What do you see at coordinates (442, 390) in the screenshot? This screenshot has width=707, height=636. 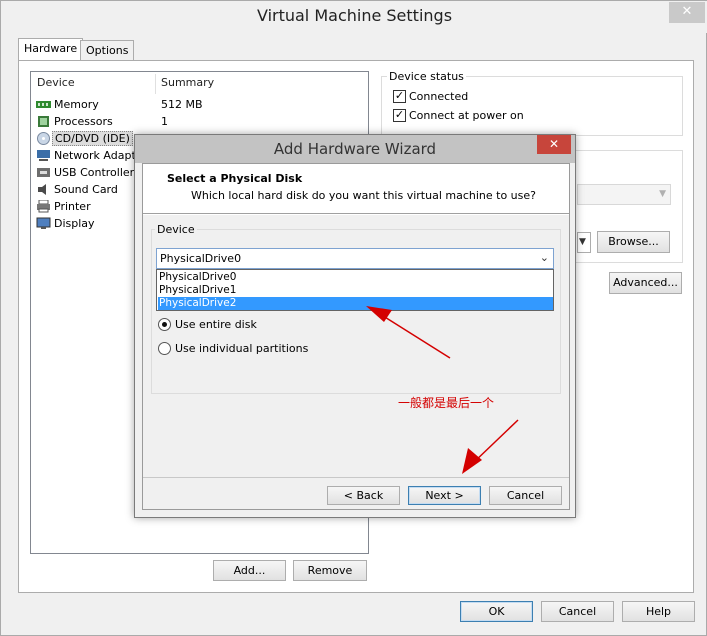 I see `annotation-arrows` at bounding box center [442, 390].